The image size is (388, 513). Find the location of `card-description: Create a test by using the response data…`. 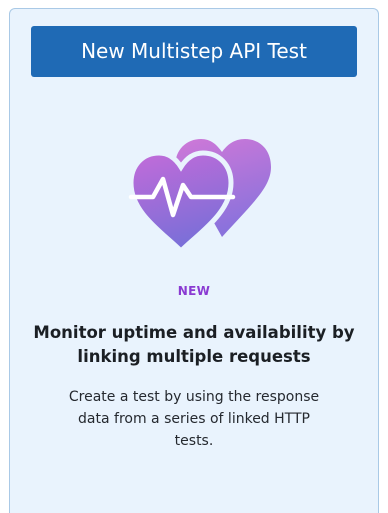

card-description: Create a test by using the response data… is located at coordinates (194, 419).